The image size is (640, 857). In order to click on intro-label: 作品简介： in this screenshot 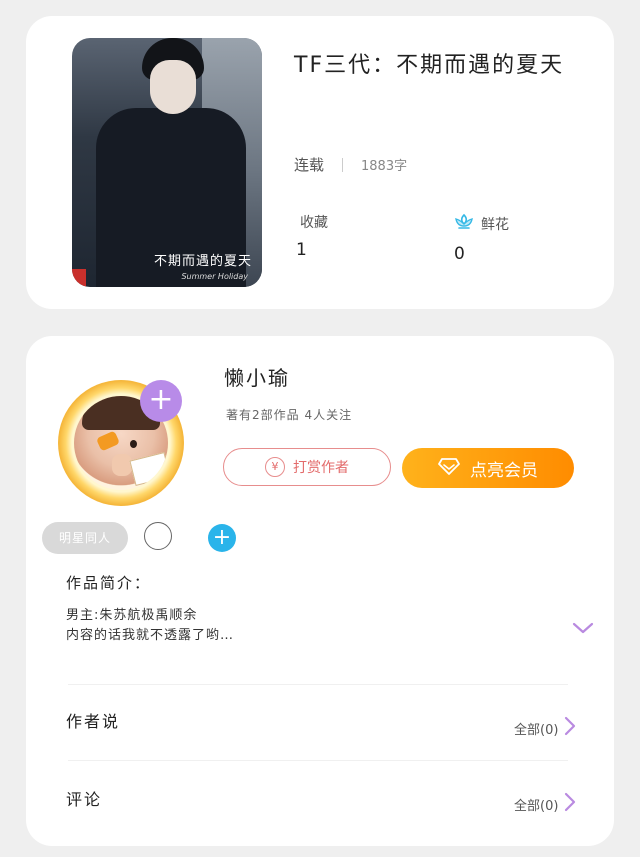, I will do `click(109, 583)`.